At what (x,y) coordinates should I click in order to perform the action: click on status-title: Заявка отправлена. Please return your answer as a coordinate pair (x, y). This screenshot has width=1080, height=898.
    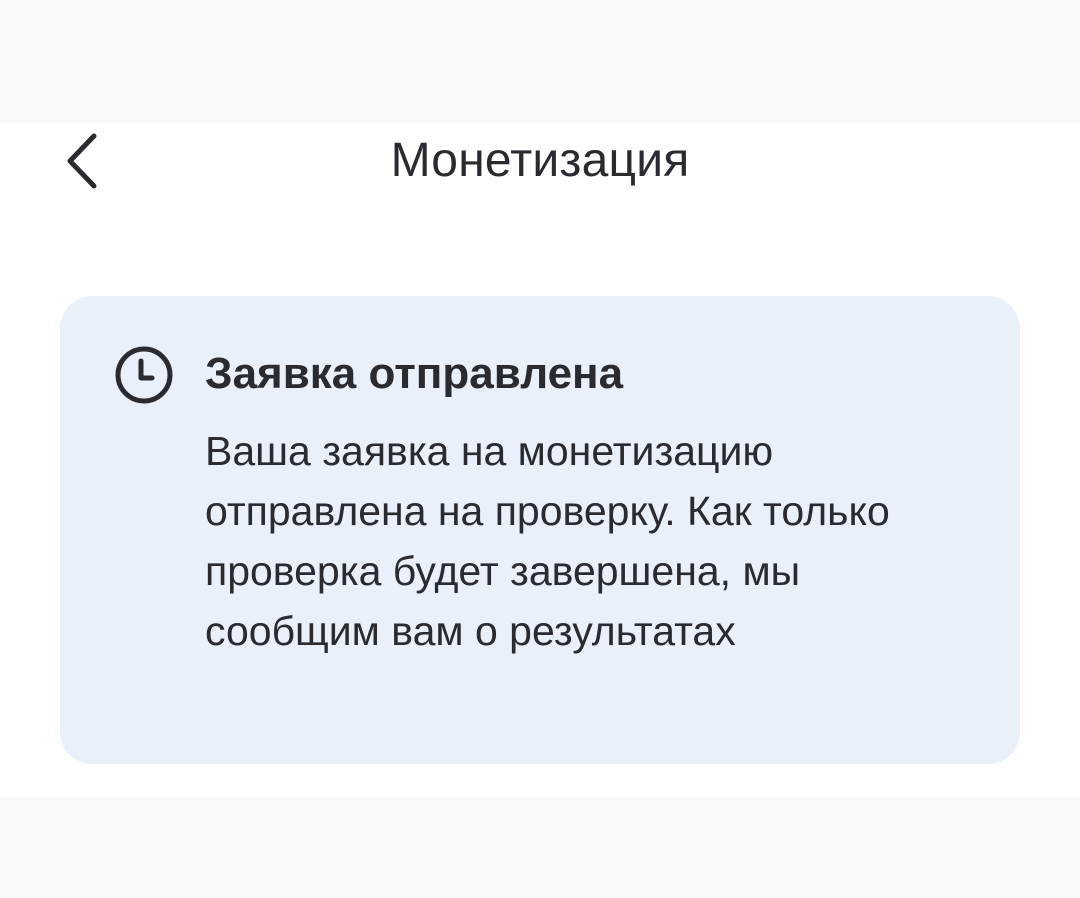
    Looking at the image, I should click on (414, 373).